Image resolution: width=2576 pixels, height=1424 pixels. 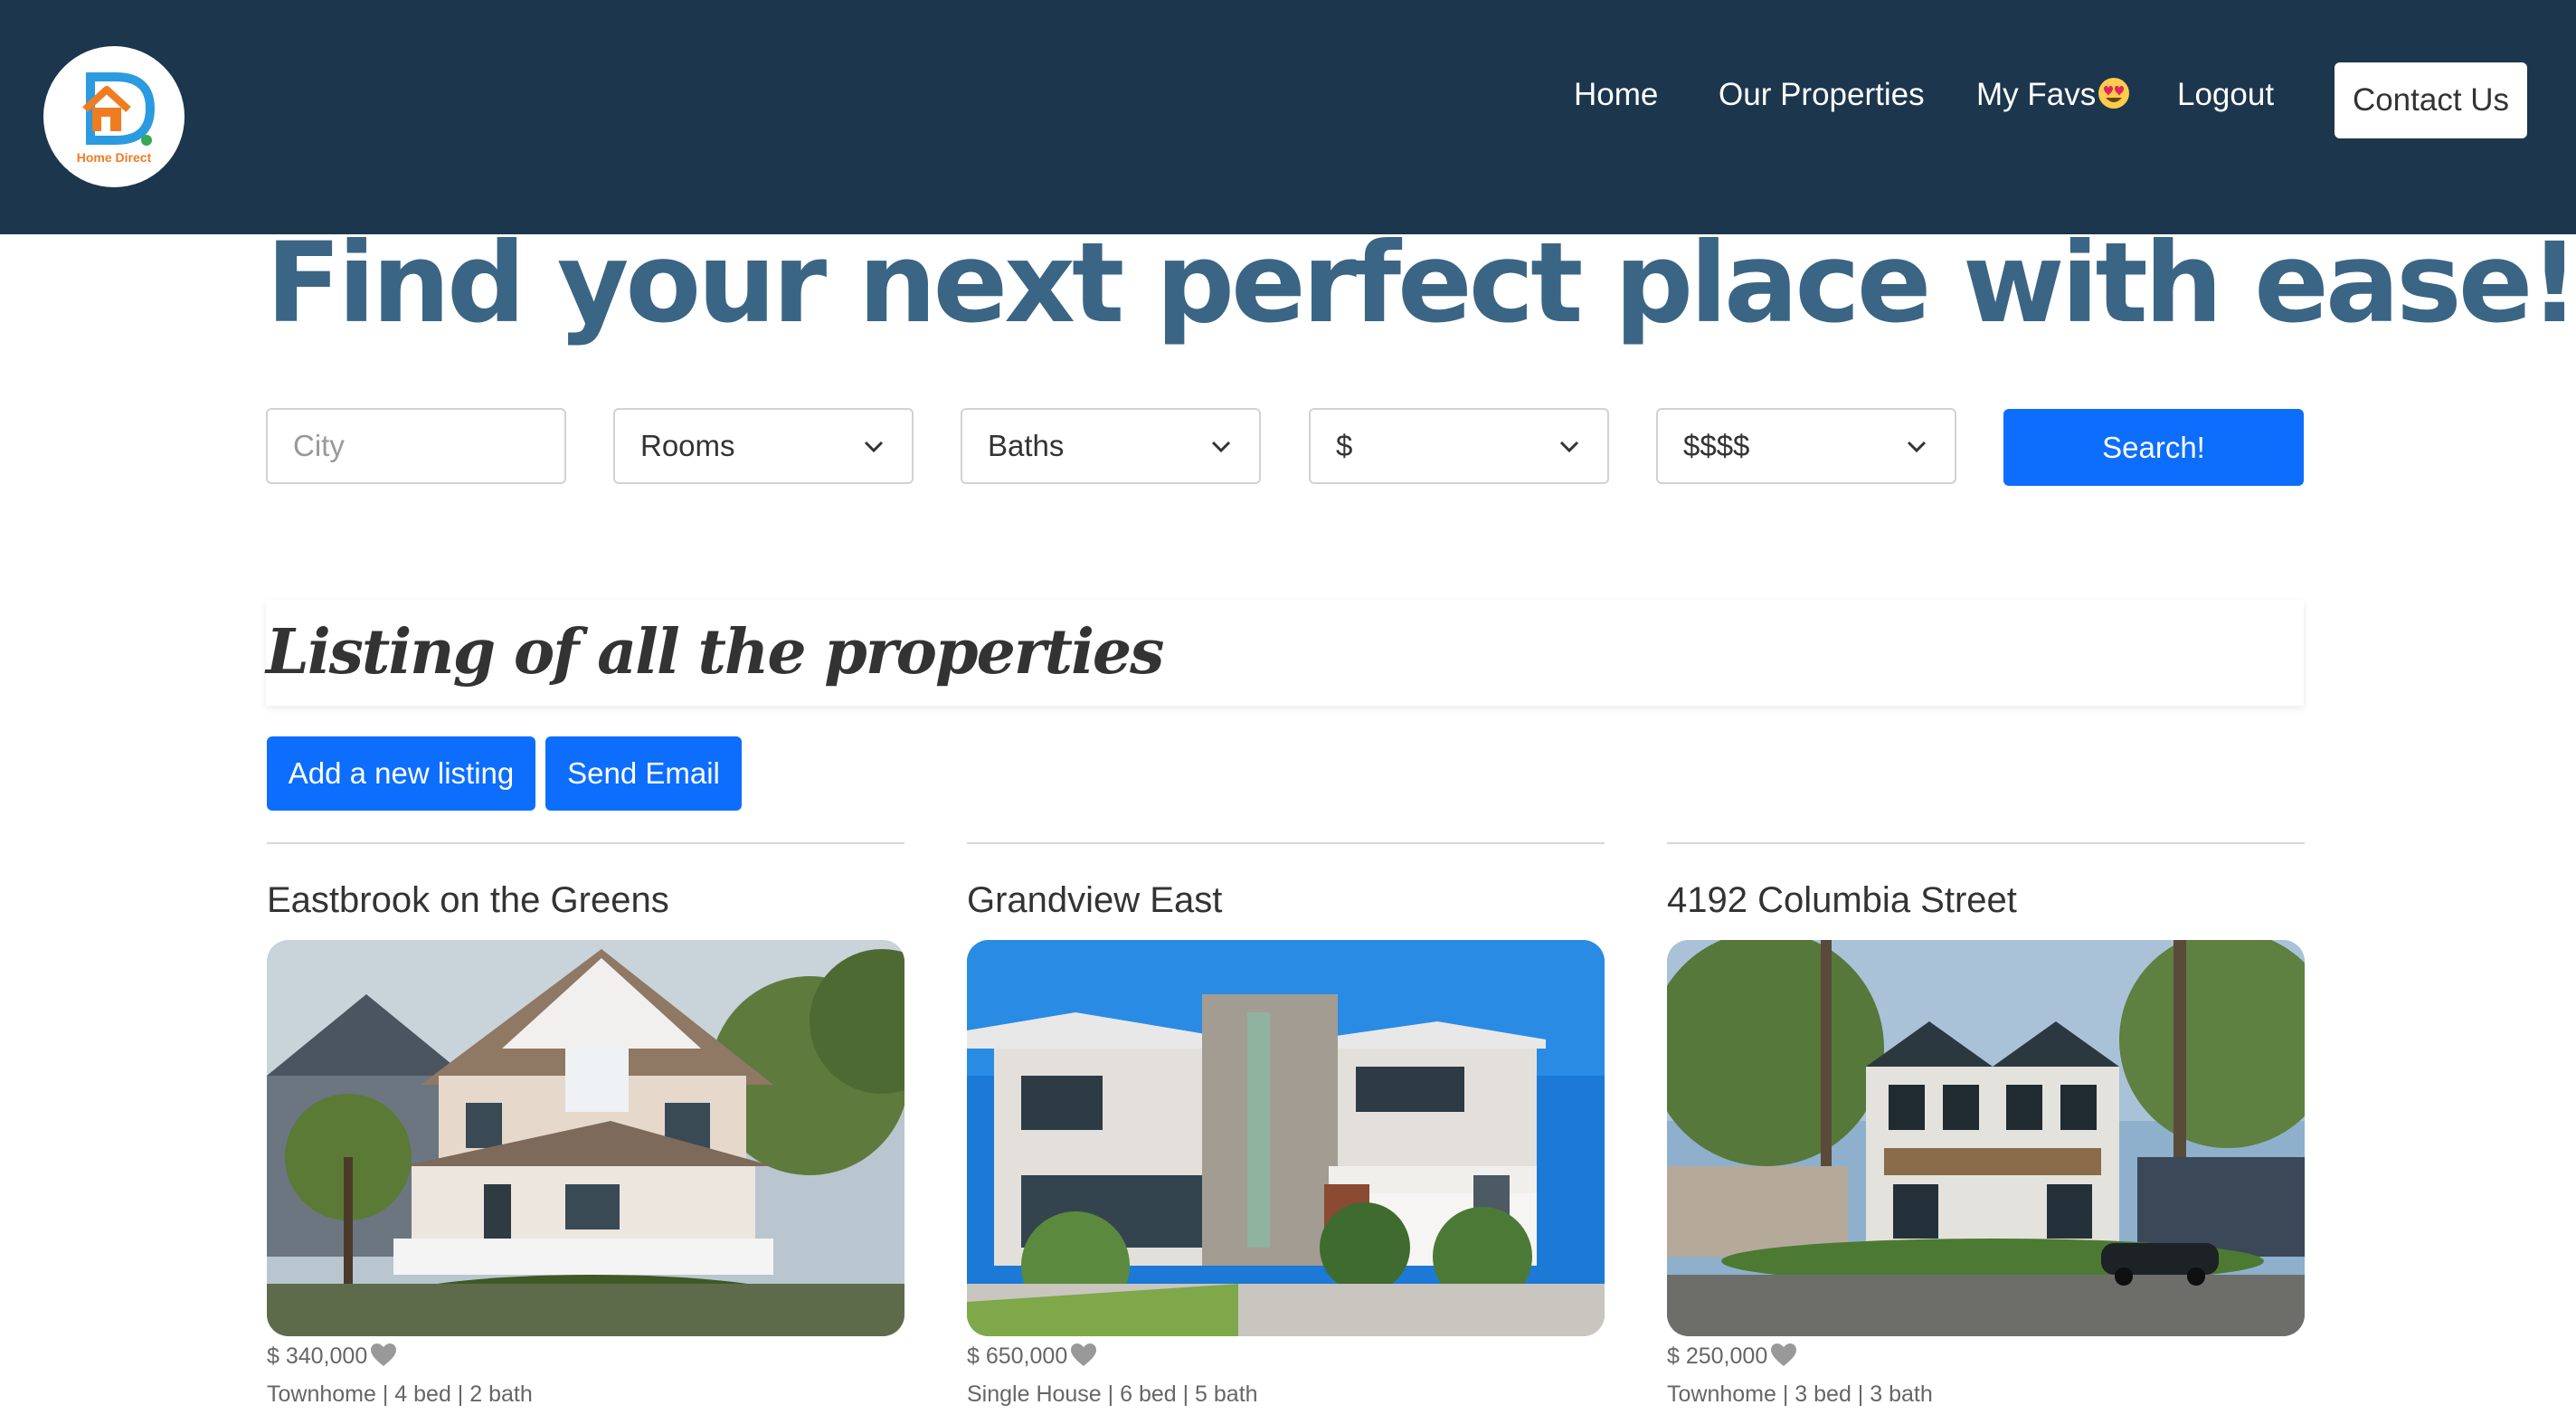 What do you see at coordinates (1113, 1394) in the screenshot?
I see `property-details: Single House | 6 bed | 5 bath` at bounding box center [1113, 1394].